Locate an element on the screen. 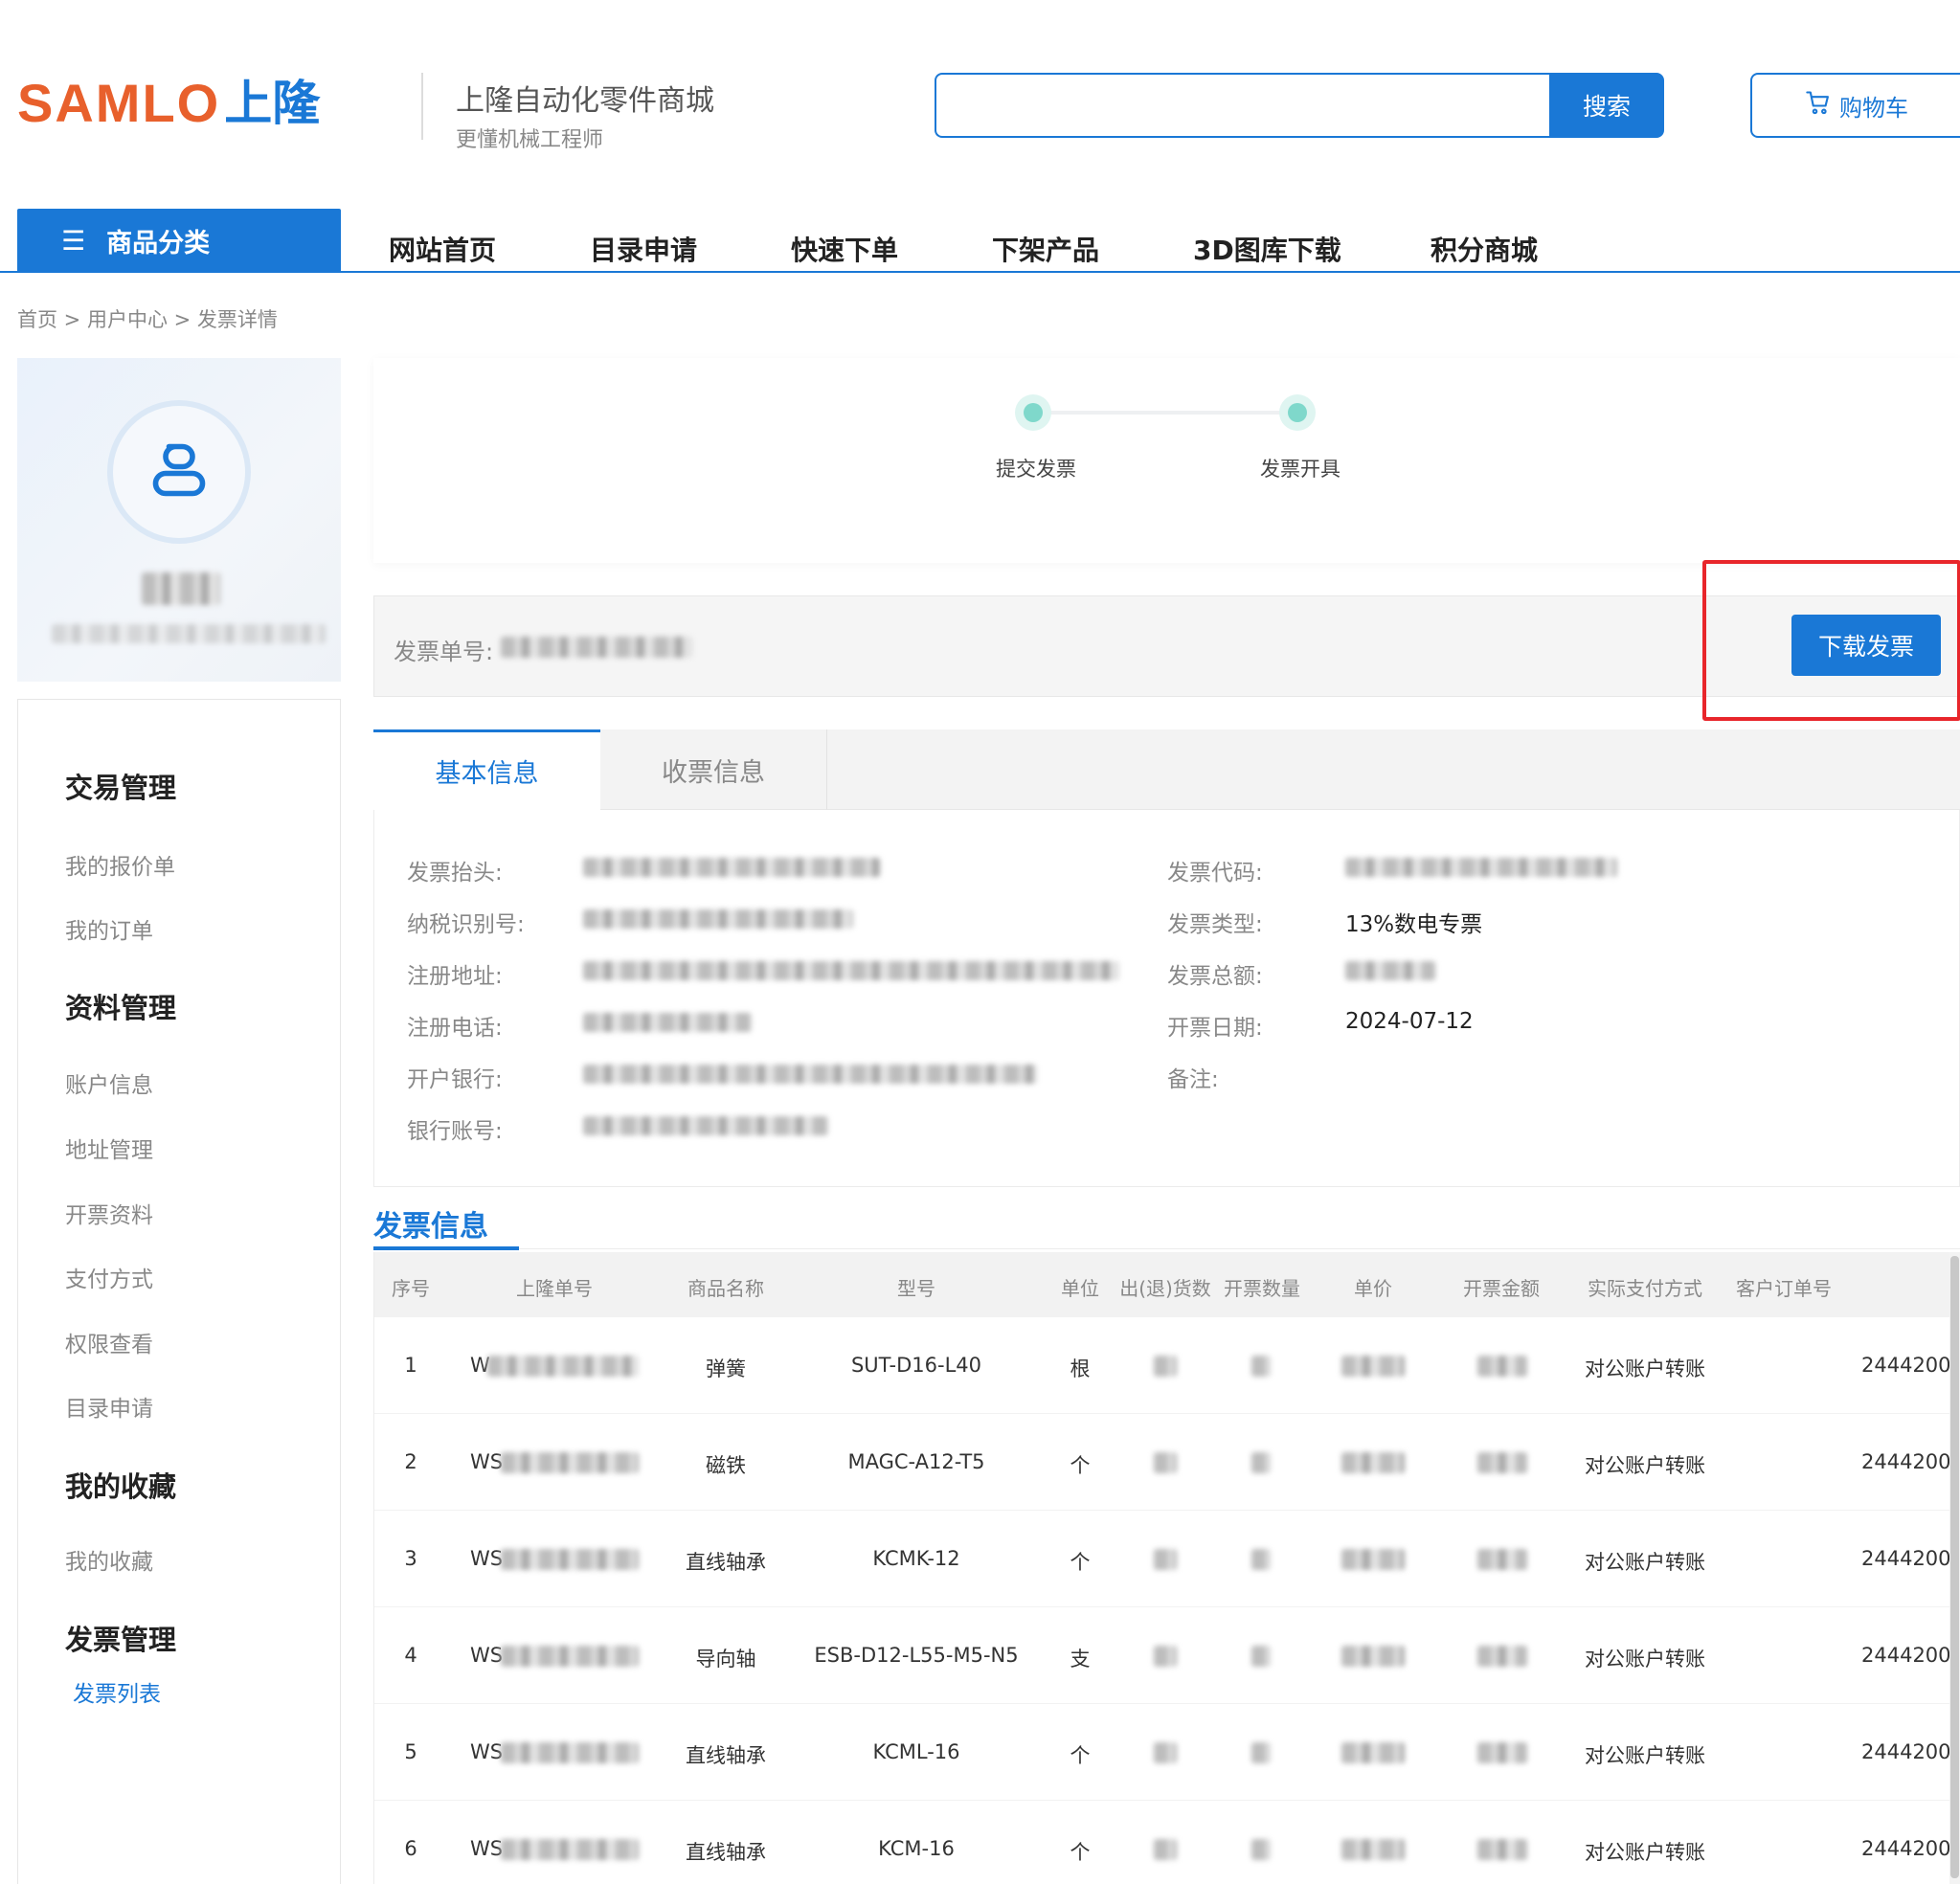 This screenshot has height=1884, width=1960. search-button: 搜索 is located at coordinates (1606, 105).